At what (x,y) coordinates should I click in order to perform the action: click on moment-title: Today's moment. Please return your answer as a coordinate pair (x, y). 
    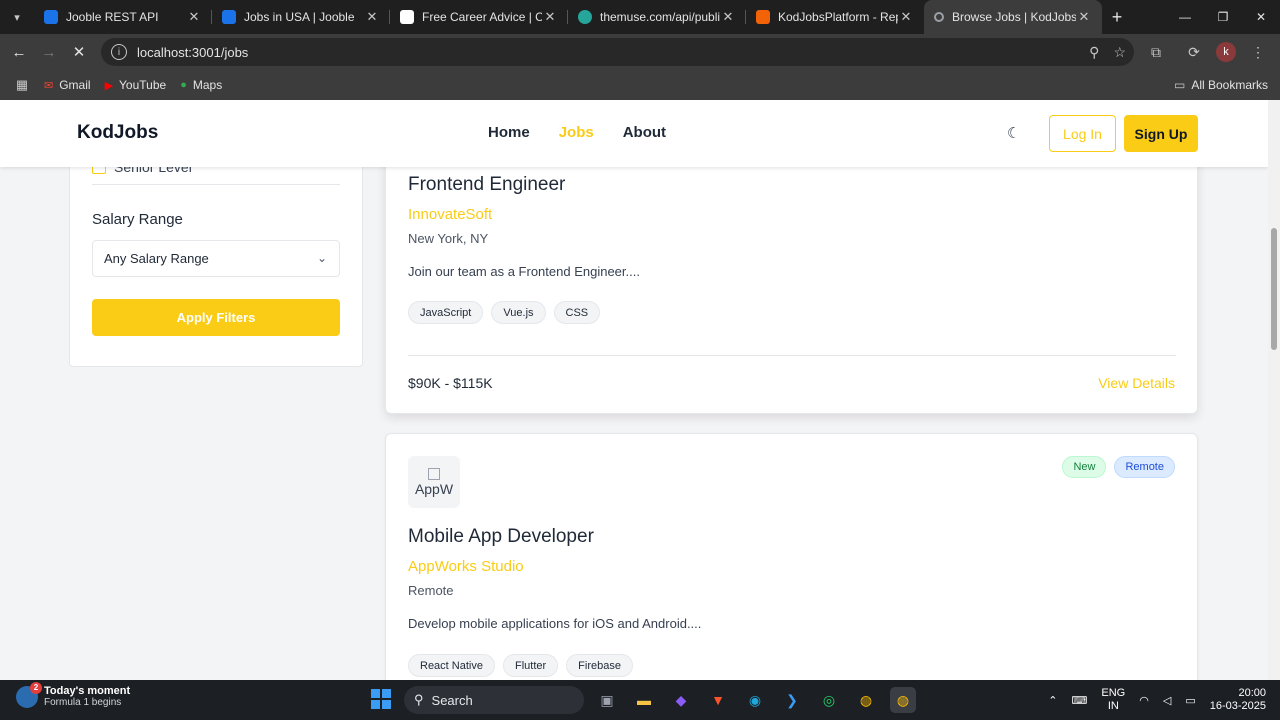
    Looking at the image, I should click on (87, 691).